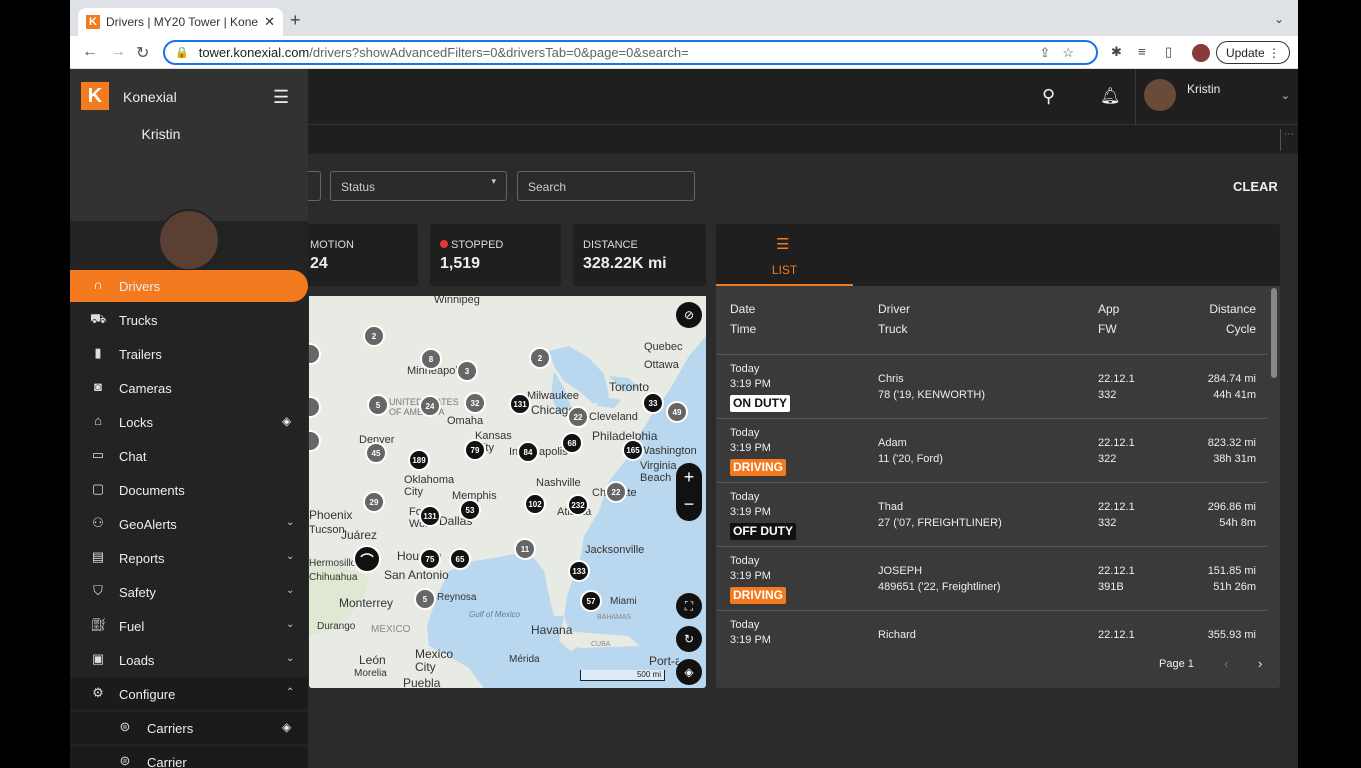  Describe the element at coordinates (614, 550) in the screenshot. I see `map-label: Jacksonville` at that location.